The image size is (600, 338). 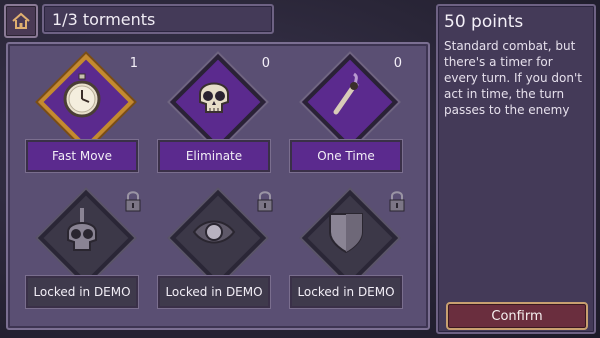 I want to click on skull-dagger-icon, so click(x=82, y=229).